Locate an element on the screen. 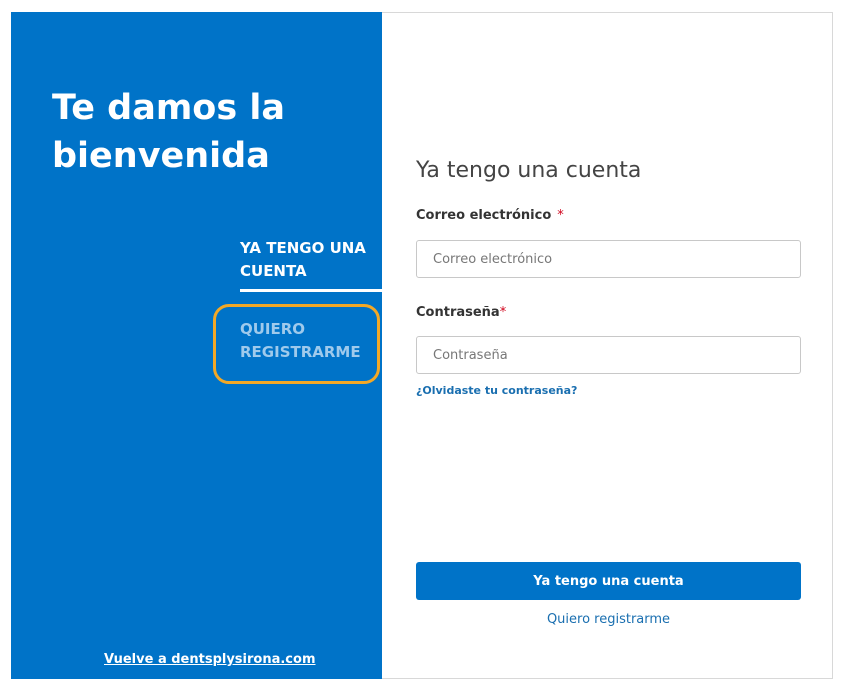  password-label-text: Contraseña is located at coordinates (458, 312).